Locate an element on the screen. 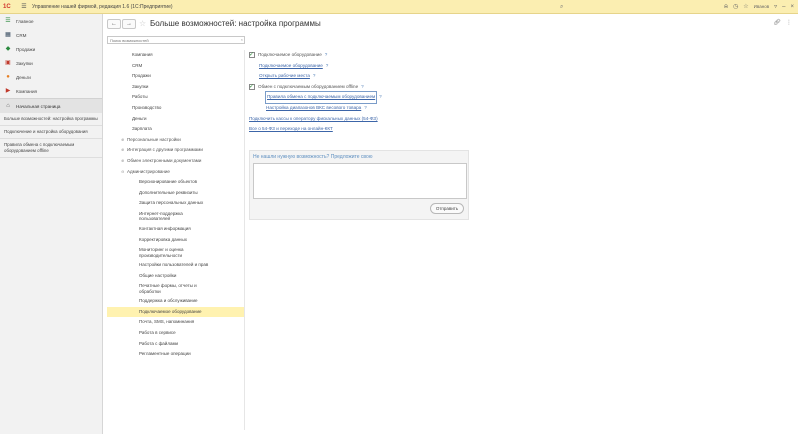 This screenshot has width=798, height=434. section-company: ▶ Компания is located at coordinates (51, 91).